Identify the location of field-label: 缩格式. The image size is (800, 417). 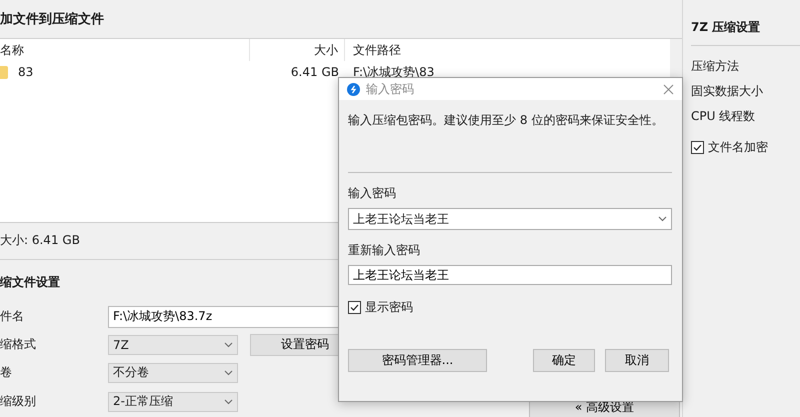
(18, 345).